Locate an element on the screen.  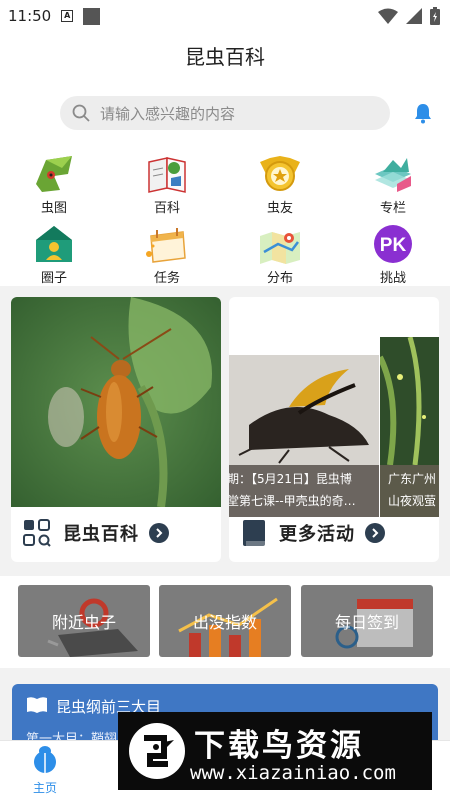
grid-search-icon is located at coordinates (37, 533).